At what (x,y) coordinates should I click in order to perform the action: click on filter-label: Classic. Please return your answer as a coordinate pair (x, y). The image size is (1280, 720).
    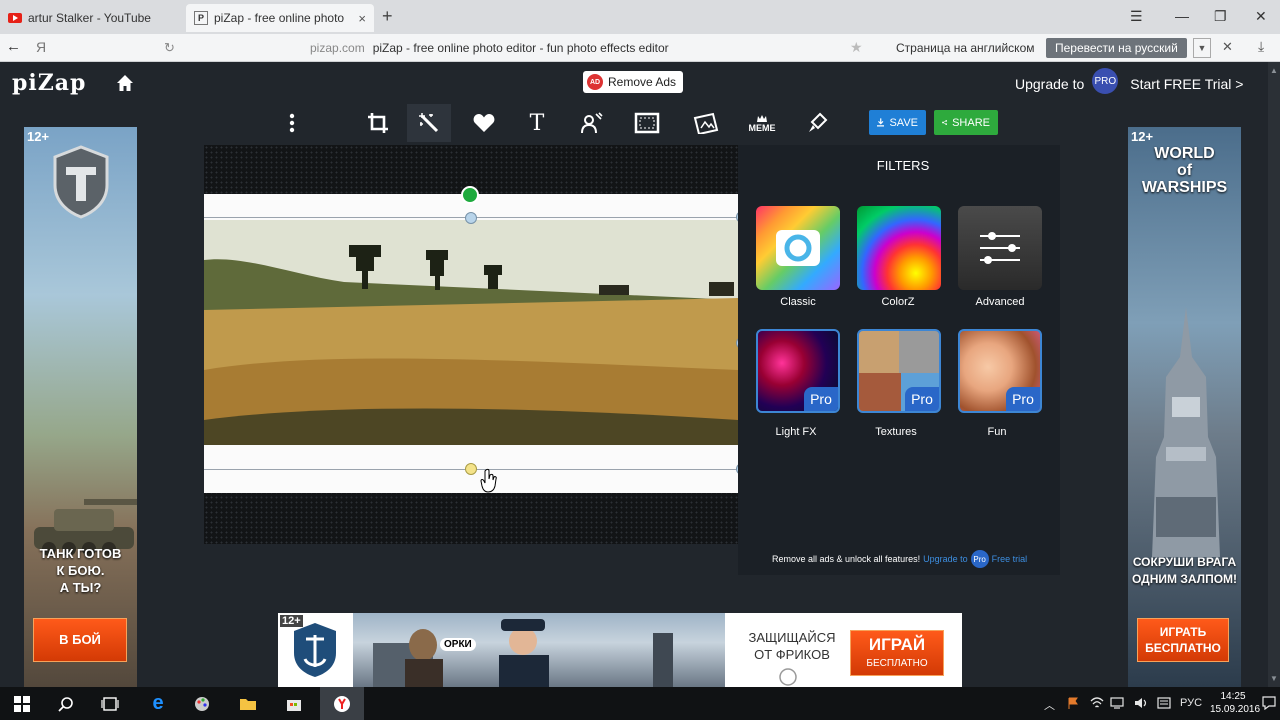
    Looking at the image, I should click on (798, 302).